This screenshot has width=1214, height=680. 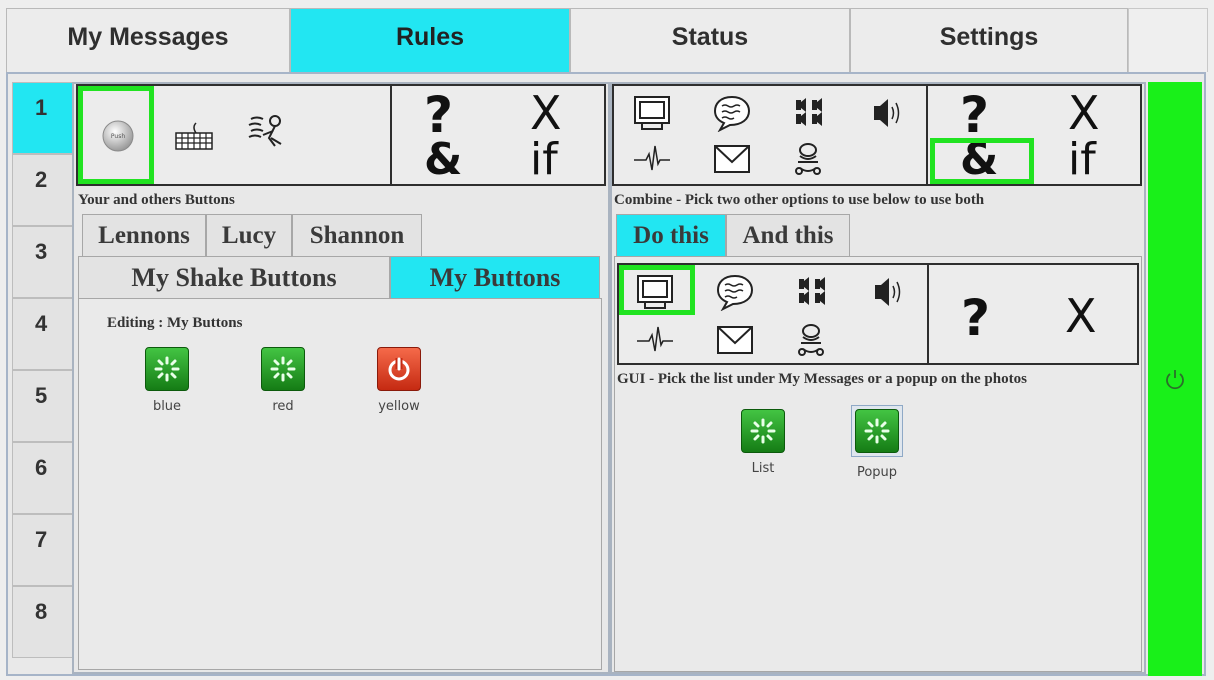 I want to click on gui-option-list: List, so click(x=763, y=442).